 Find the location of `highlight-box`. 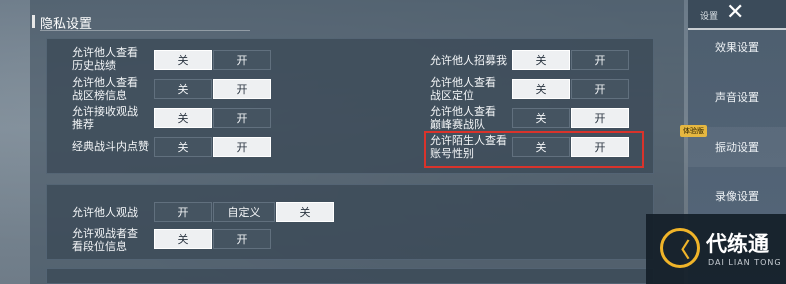

highlight-box is located at coordinates (534, 149).